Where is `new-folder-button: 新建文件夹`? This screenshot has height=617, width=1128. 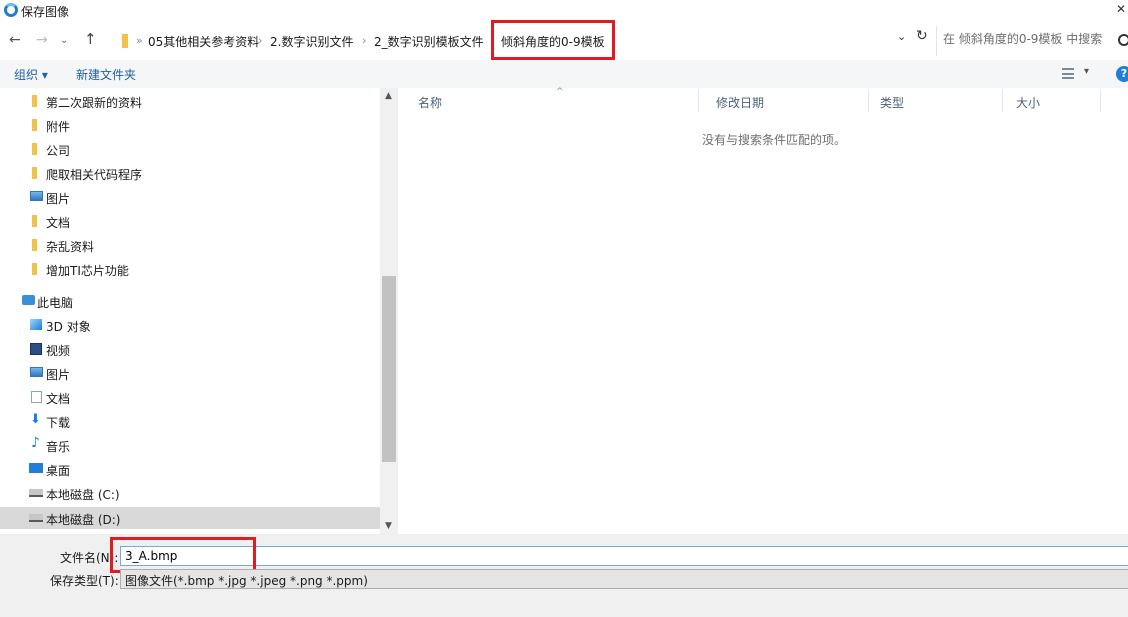 new-folder-button: 新建文件夹 is located at coordinates (106, 74).